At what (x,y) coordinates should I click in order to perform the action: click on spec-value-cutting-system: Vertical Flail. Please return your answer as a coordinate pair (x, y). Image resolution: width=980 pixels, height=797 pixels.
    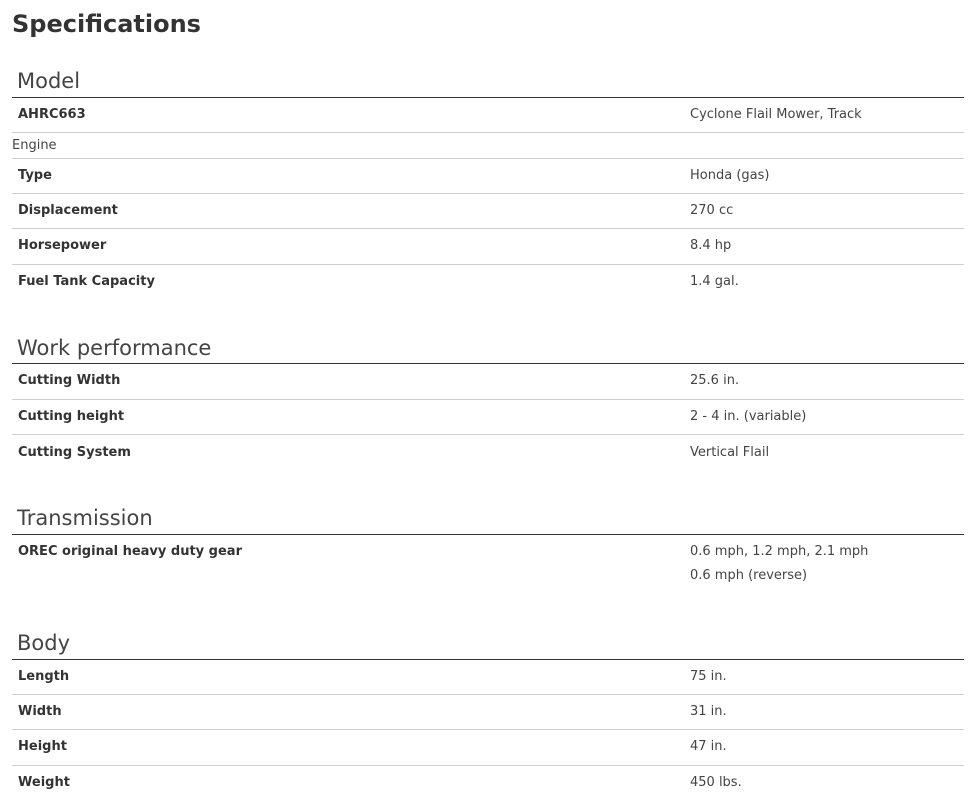
    Looking at the image, I should click on (730, 452).